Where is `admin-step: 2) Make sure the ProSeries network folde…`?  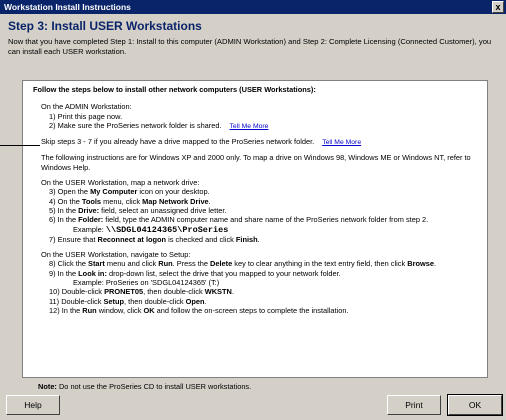
admin-step: 2) Make sure the ProSeries network folde… is located at coordinates (256, 126).